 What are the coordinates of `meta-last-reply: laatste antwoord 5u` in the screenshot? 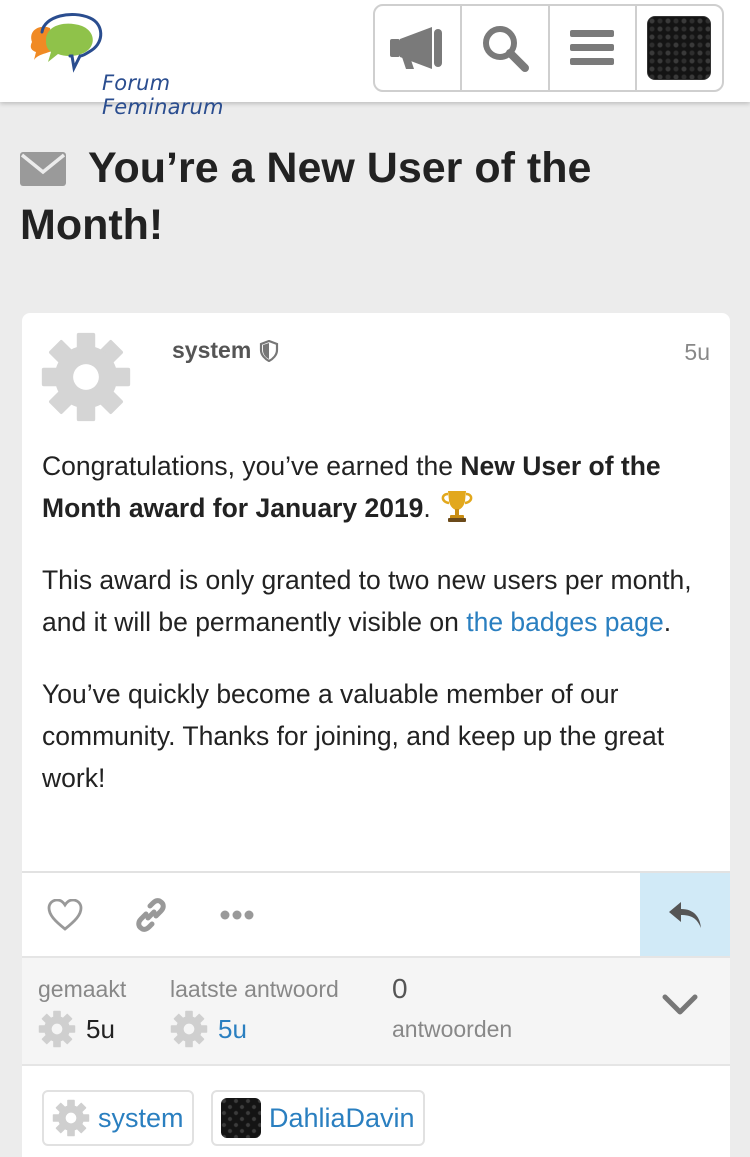 It's located at (254, 1011).